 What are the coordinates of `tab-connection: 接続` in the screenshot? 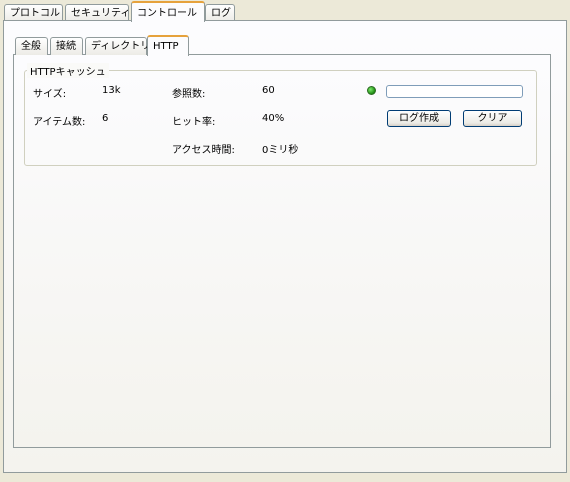 It's located at (66, 46).